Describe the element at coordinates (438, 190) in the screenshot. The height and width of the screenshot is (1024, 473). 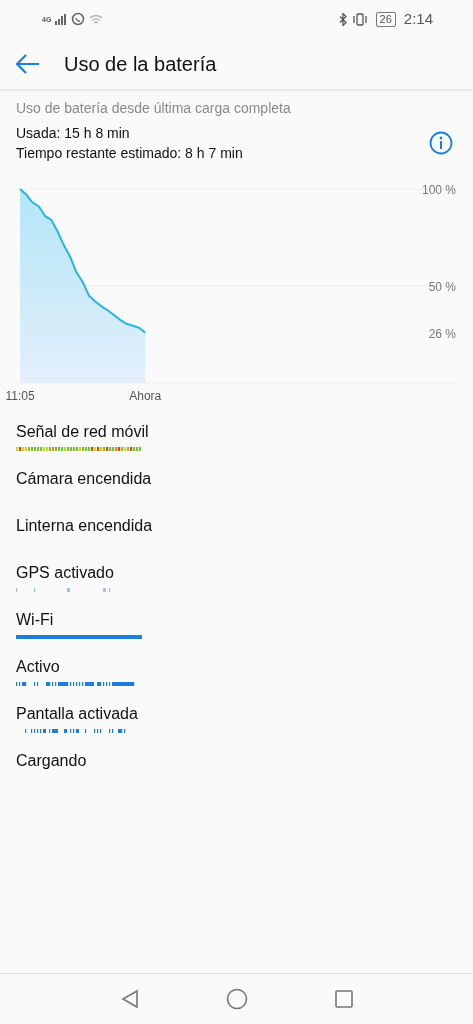
I see `axis-label: 100 %` at that location.